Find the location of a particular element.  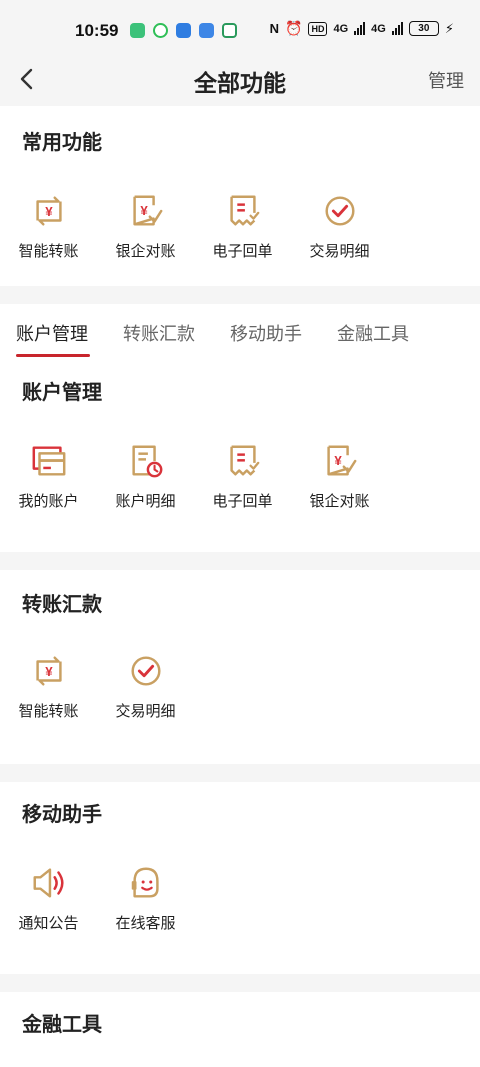

tab-mobile-assistant: 移动助手 is located at coordinates (266, 333).